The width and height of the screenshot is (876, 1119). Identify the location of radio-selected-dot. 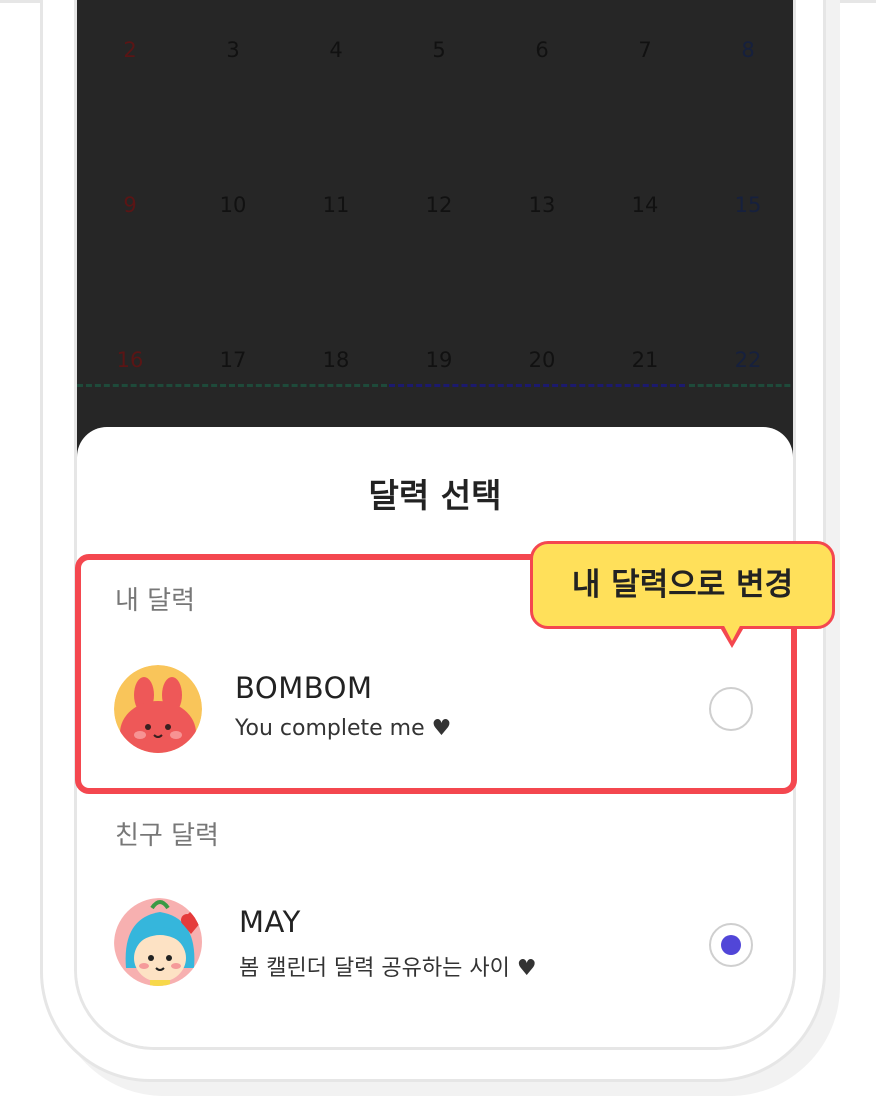
(731, 945).